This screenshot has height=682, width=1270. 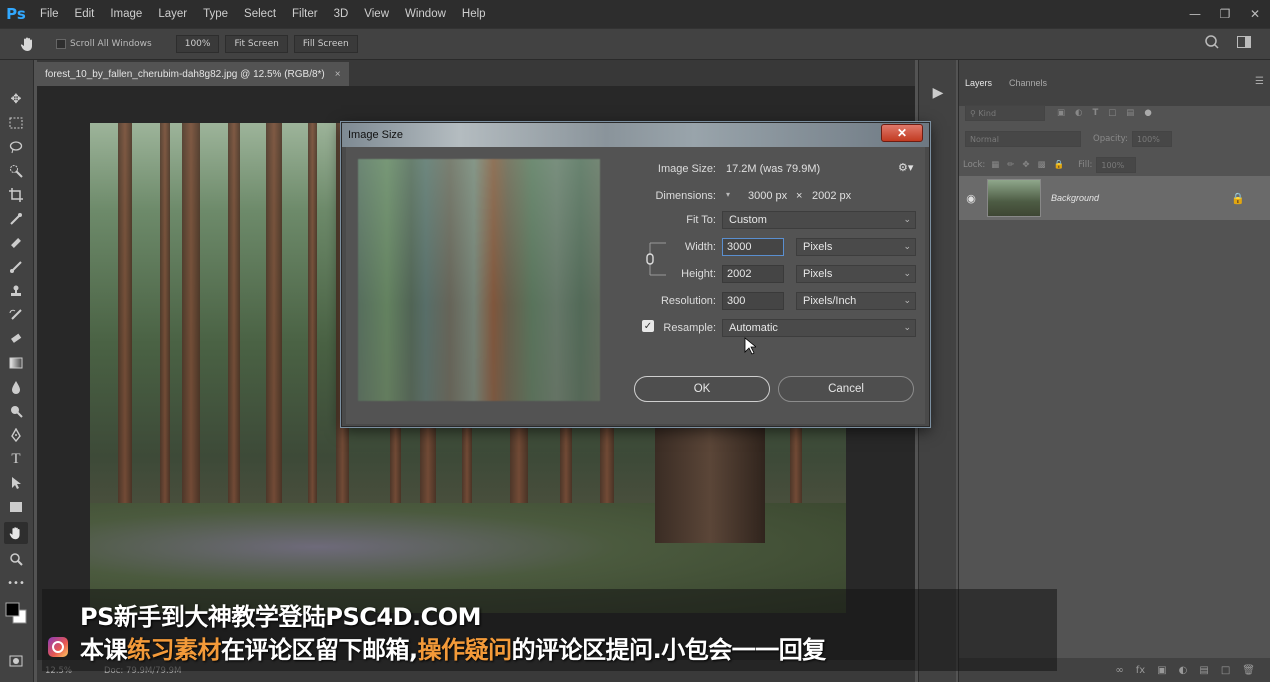 I want to click on filter-adjustment-icon: ◐, so click(x=1078, y=113).